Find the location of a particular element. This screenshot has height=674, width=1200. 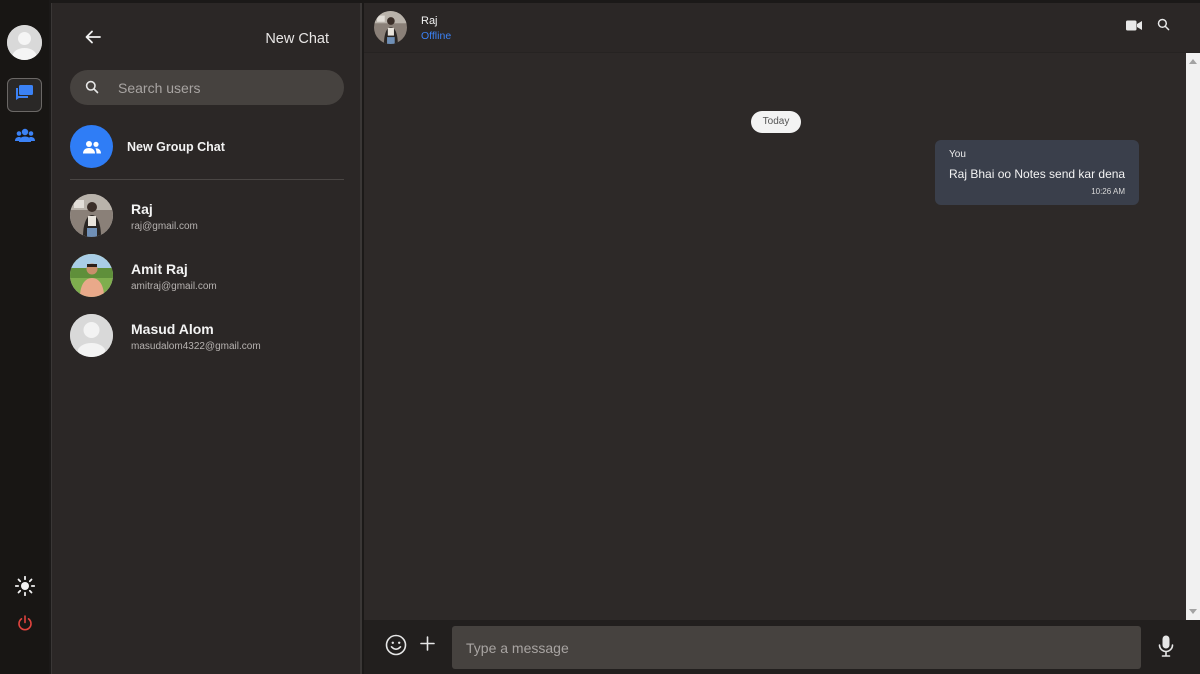

contact-item-raj: Raj raj@gmail.com is located at coordinates (207, 217).